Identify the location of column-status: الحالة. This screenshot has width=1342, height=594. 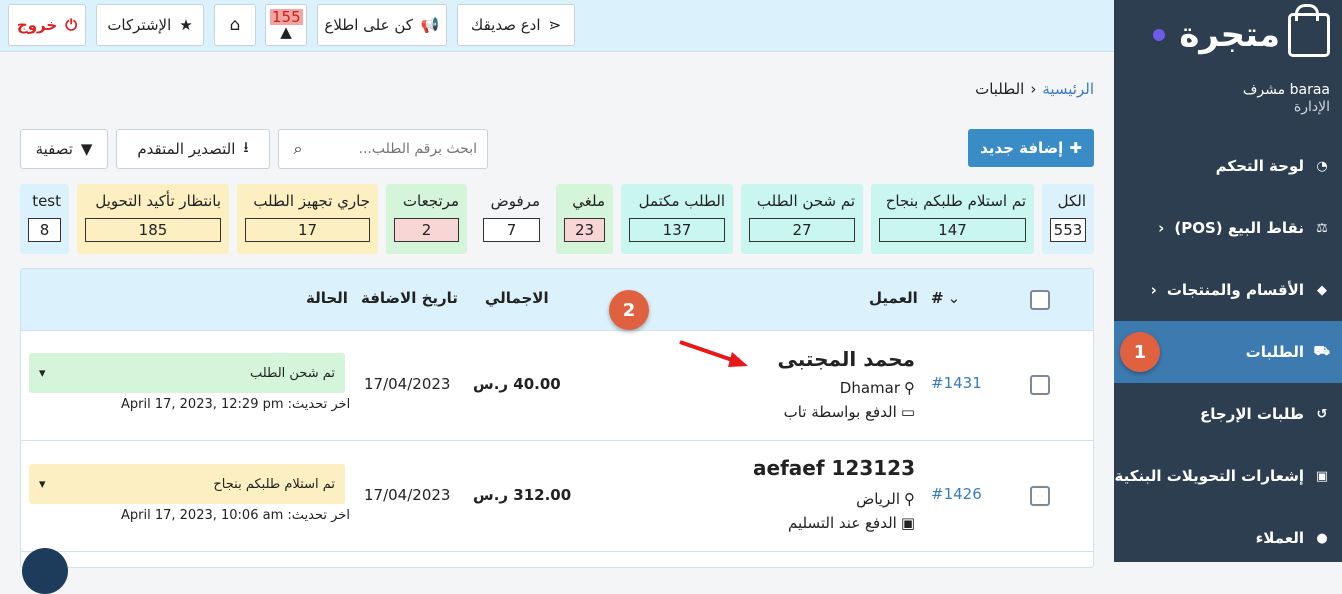
(327, 298).